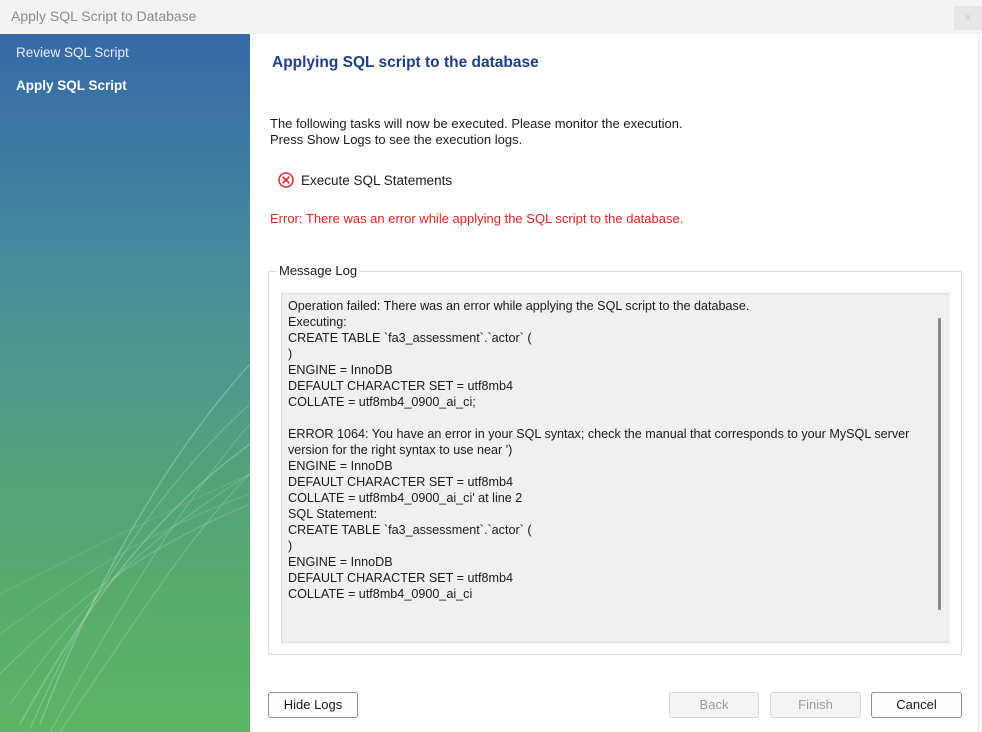 Image resolution: width=982 pixels, height=732 pixels. I want to click on sidebar-decoration, so click(125, 547).